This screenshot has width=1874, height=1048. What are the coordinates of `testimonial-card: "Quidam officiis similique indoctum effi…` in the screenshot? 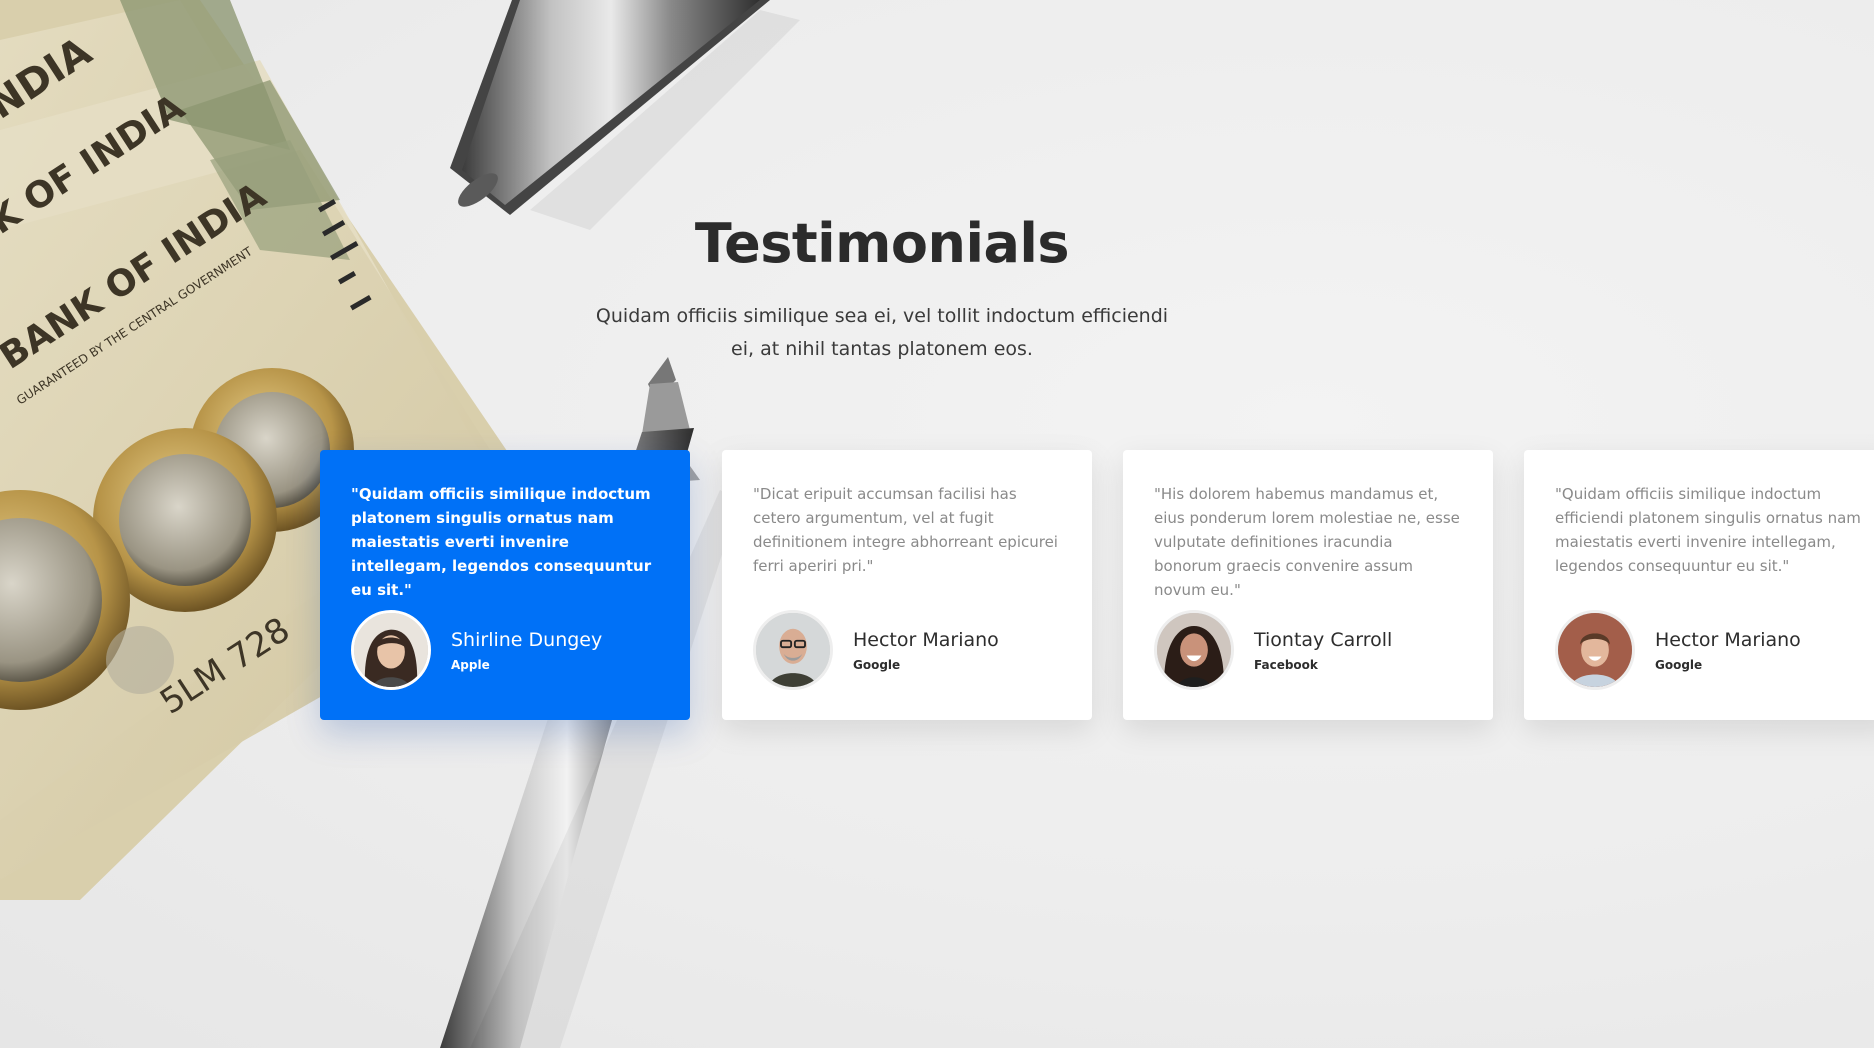 It's located at (1699, 585).